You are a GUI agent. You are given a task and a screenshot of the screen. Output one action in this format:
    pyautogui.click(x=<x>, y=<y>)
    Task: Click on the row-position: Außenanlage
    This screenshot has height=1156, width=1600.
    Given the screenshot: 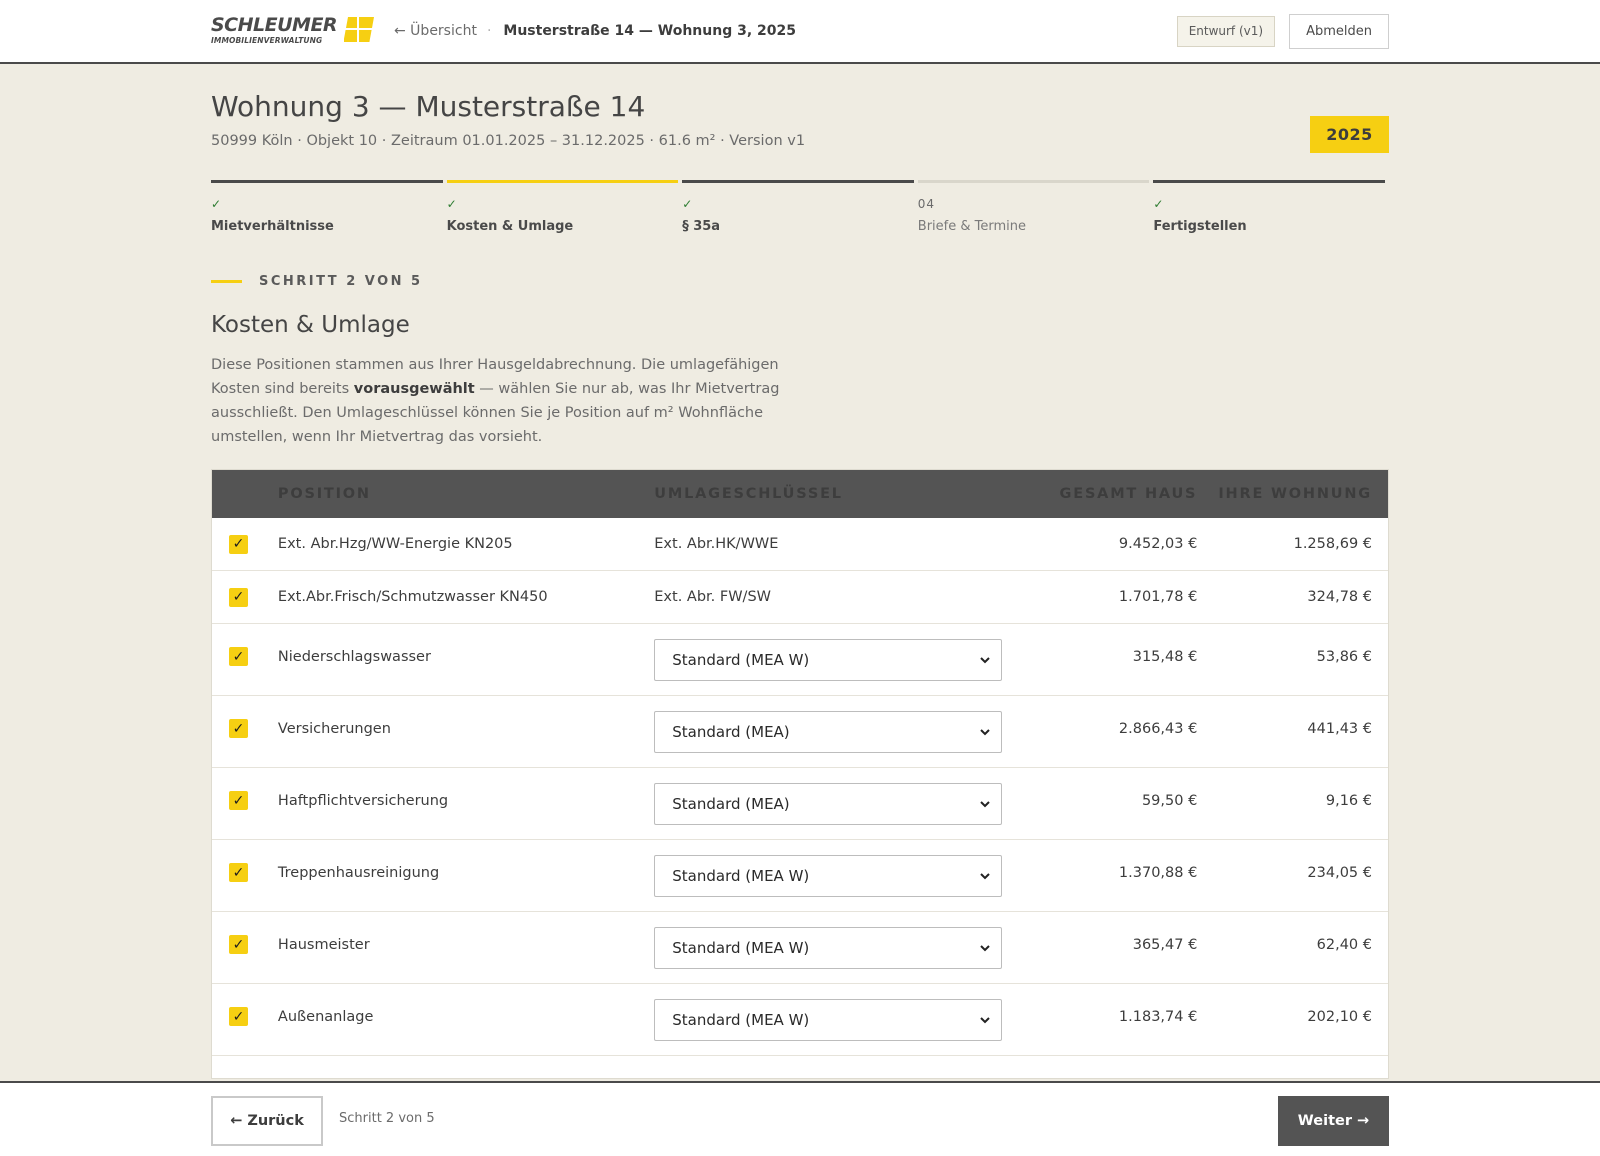 What is the action you would take?
    pyautogui.click(x=325, y=1017)
    